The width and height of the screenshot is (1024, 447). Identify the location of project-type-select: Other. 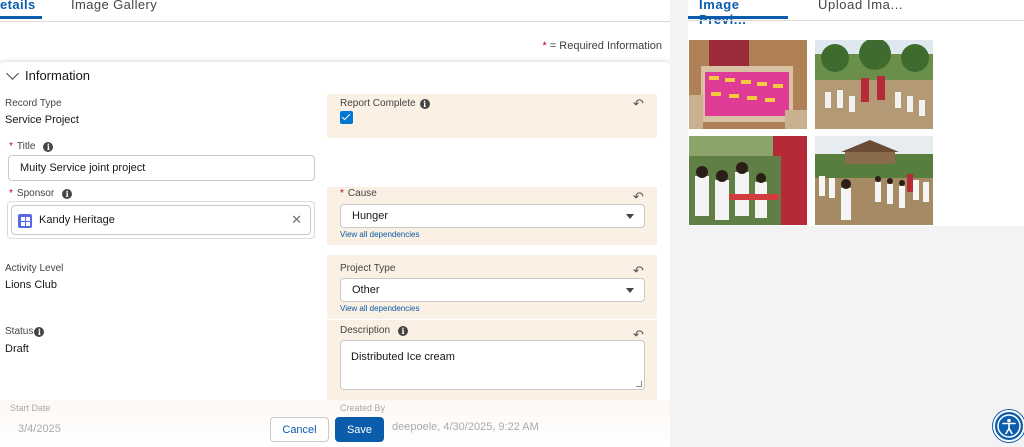
(492, 290).